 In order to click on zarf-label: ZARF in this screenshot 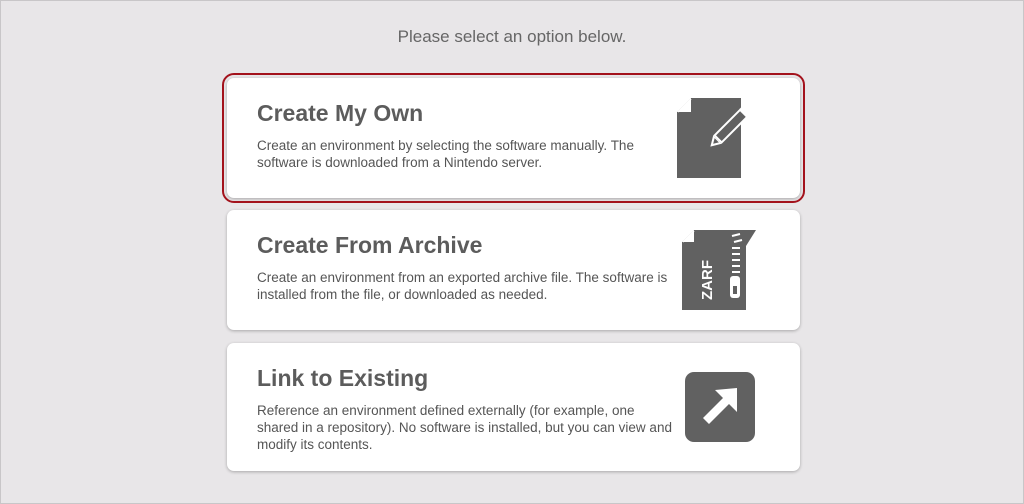, I will do `click(707, 280)`.